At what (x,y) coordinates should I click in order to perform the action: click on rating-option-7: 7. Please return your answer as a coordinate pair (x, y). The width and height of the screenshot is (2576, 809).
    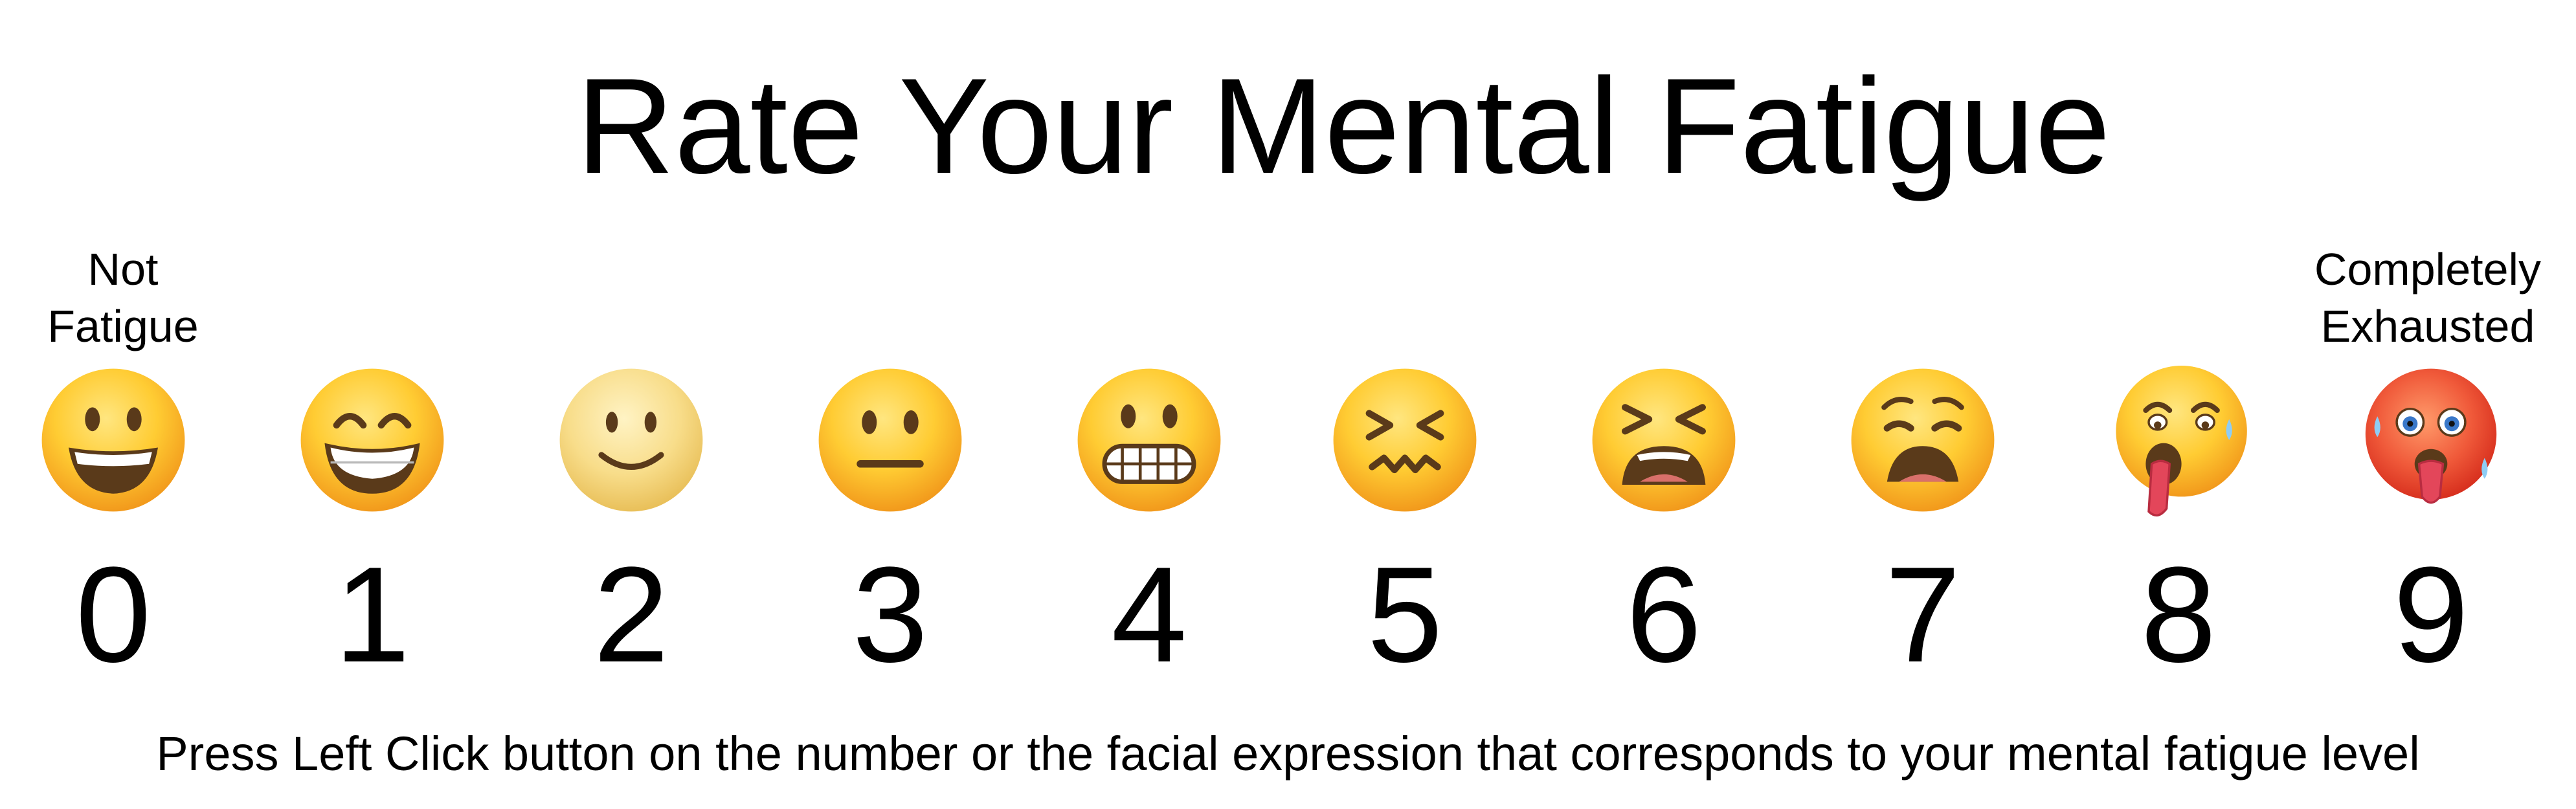
    Looking at the image, I should click on (1923, 524).